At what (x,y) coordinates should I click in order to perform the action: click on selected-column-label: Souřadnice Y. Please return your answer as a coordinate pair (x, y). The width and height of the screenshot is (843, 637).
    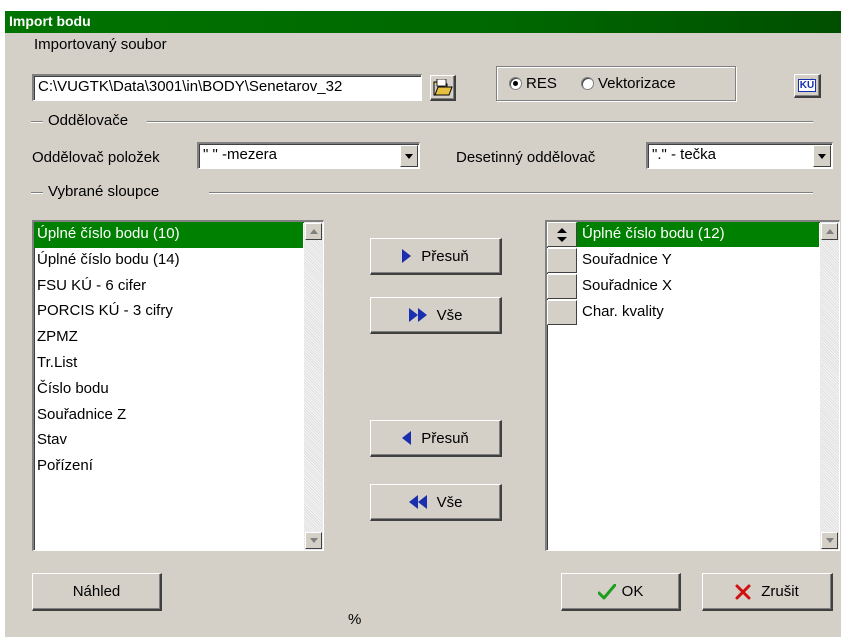
    Looking at the image, I should click on (627, 260).